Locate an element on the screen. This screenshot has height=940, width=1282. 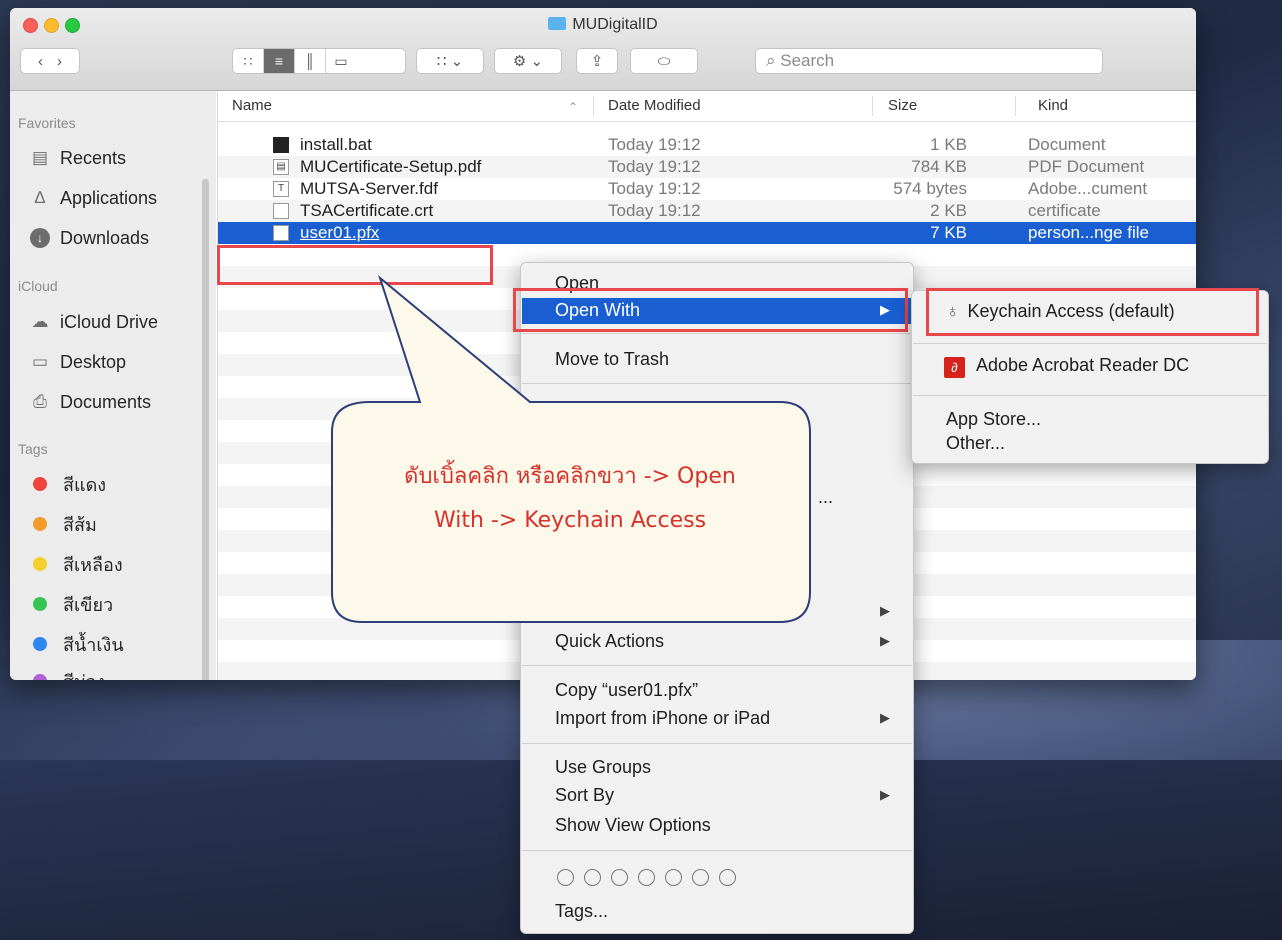
yellow-tag-dot-icon is located at coordinates (40, 564).